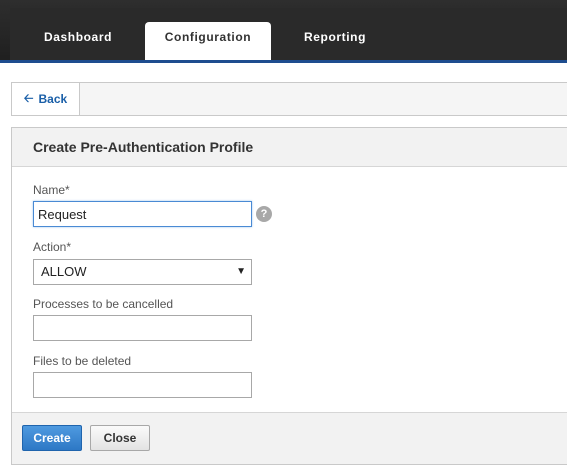 The image size is (567, 471). I want to click on tab-dashboard: Dashboard, so click(78, 41).